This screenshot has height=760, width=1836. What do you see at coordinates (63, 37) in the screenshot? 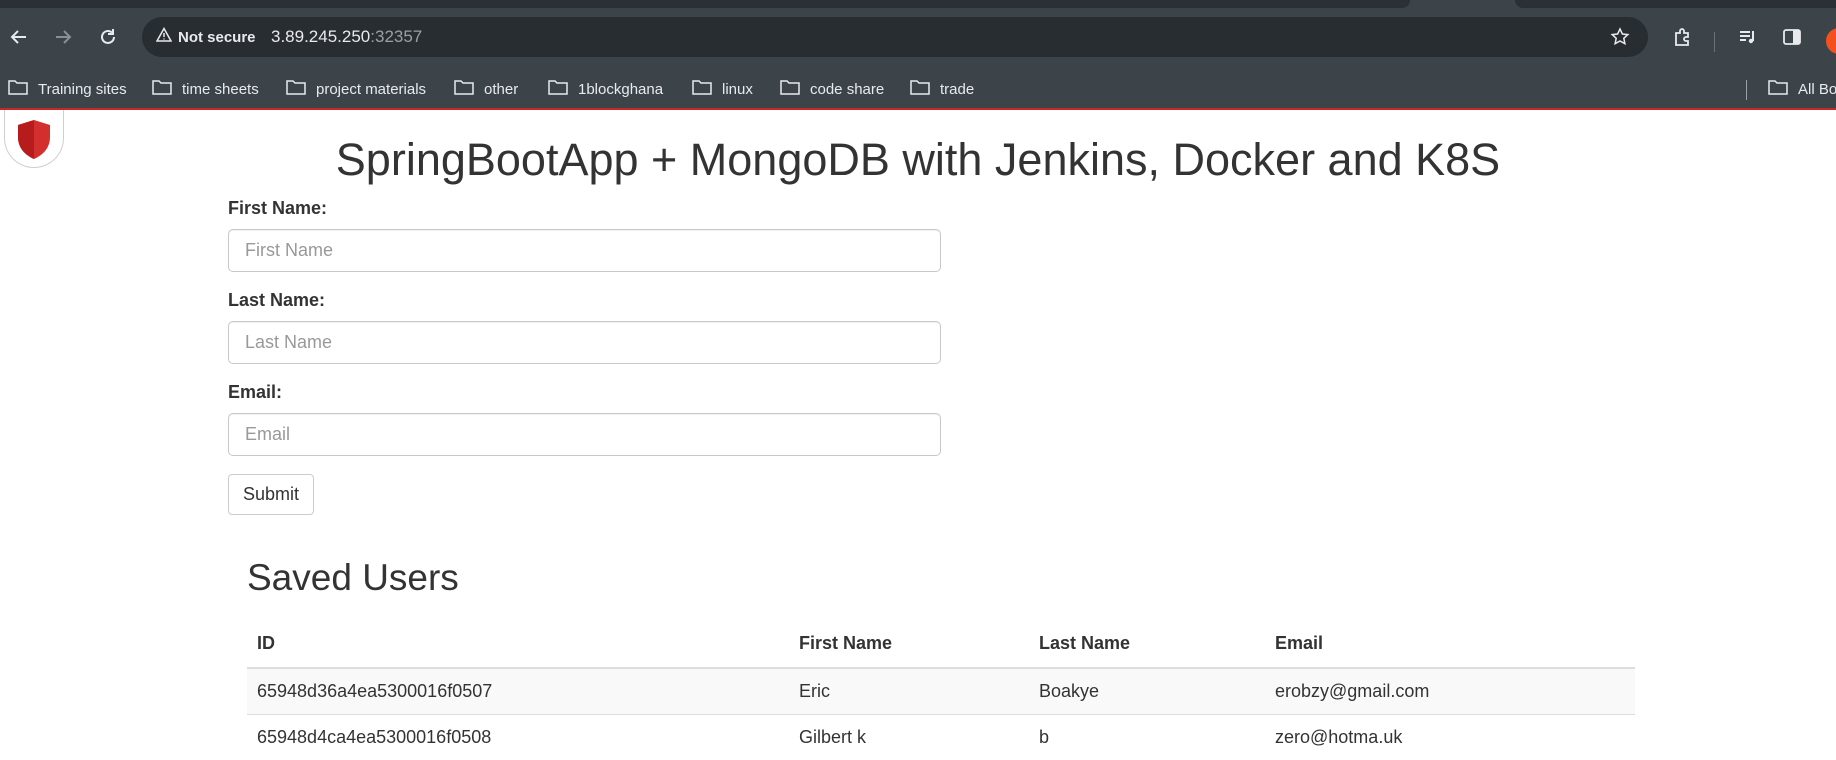
I see `forward-icon` at bounding box center [63, 37].